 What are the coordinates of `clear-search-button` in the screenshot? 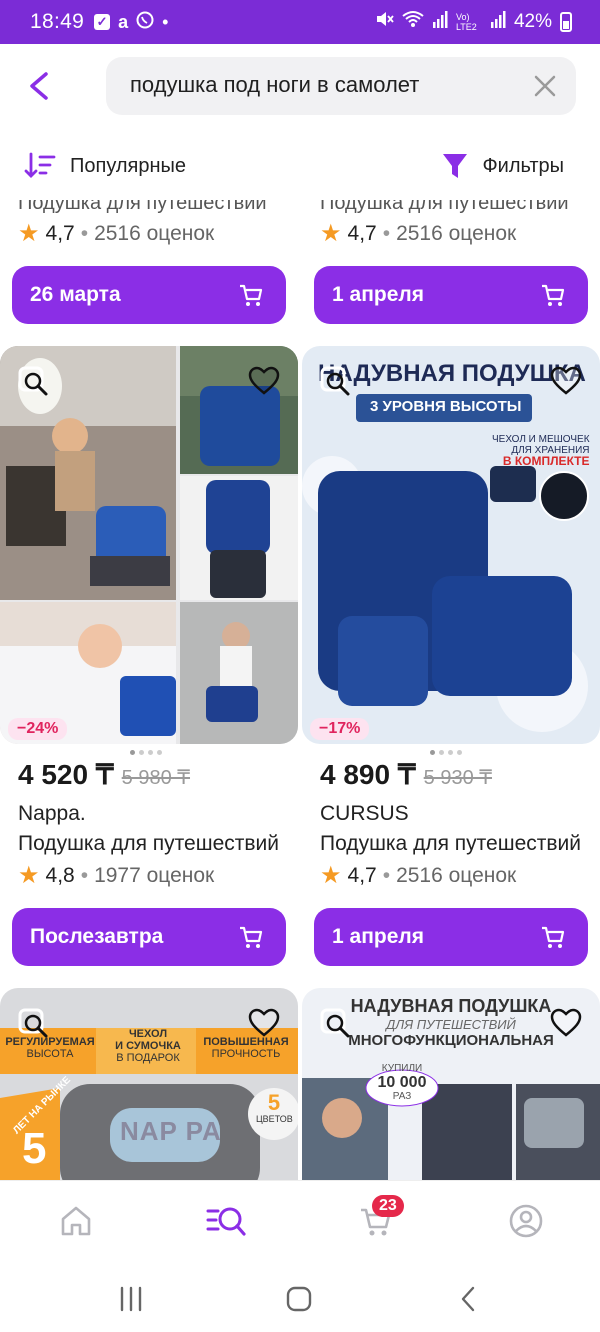 It's located at (545, 86).